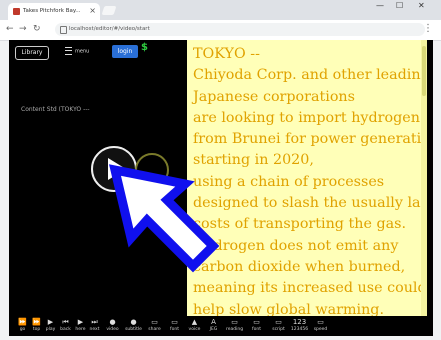 The image size is (441, 340). I want to click on toolbar-button-speed: ▭ speed, so click(320, 325).